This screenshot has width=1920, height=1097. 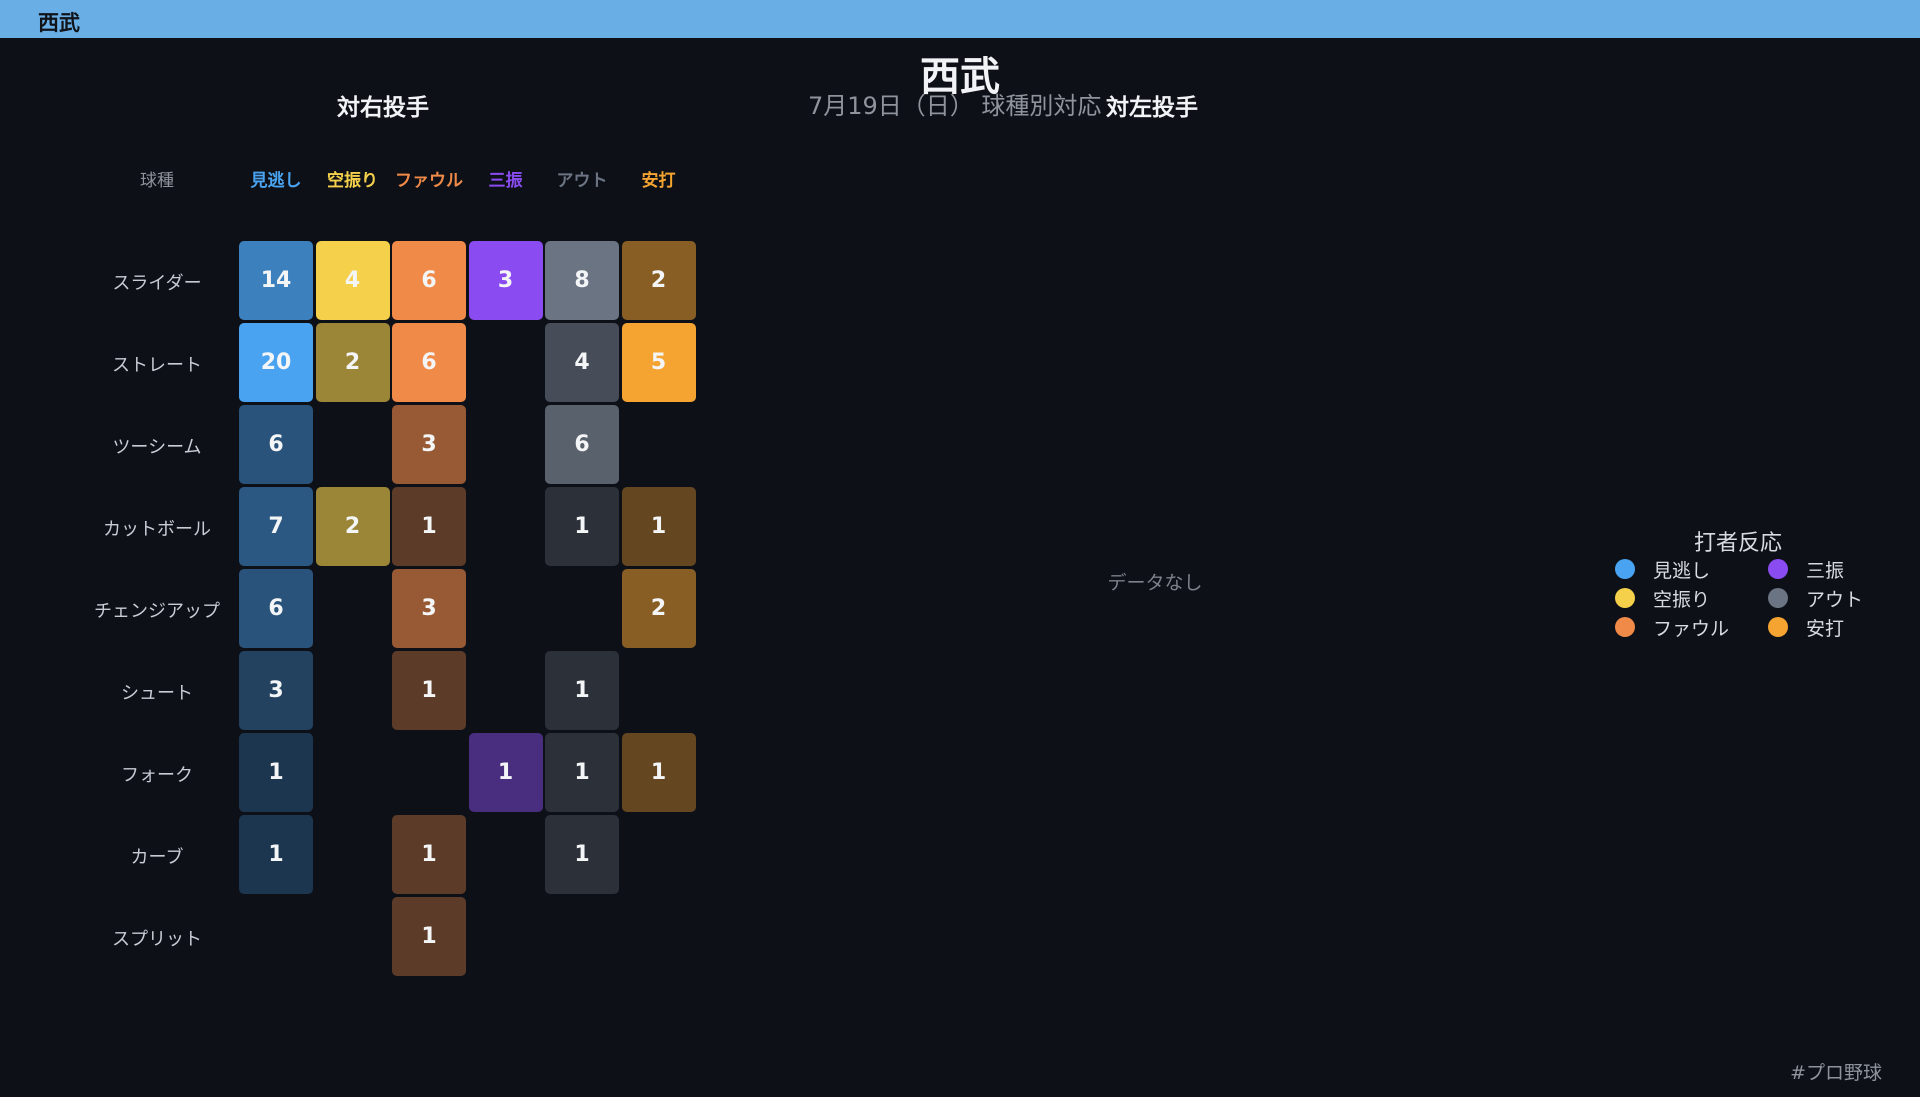 I want to click on panel-title-left: 対左投手, so click(x=1152, y=108).